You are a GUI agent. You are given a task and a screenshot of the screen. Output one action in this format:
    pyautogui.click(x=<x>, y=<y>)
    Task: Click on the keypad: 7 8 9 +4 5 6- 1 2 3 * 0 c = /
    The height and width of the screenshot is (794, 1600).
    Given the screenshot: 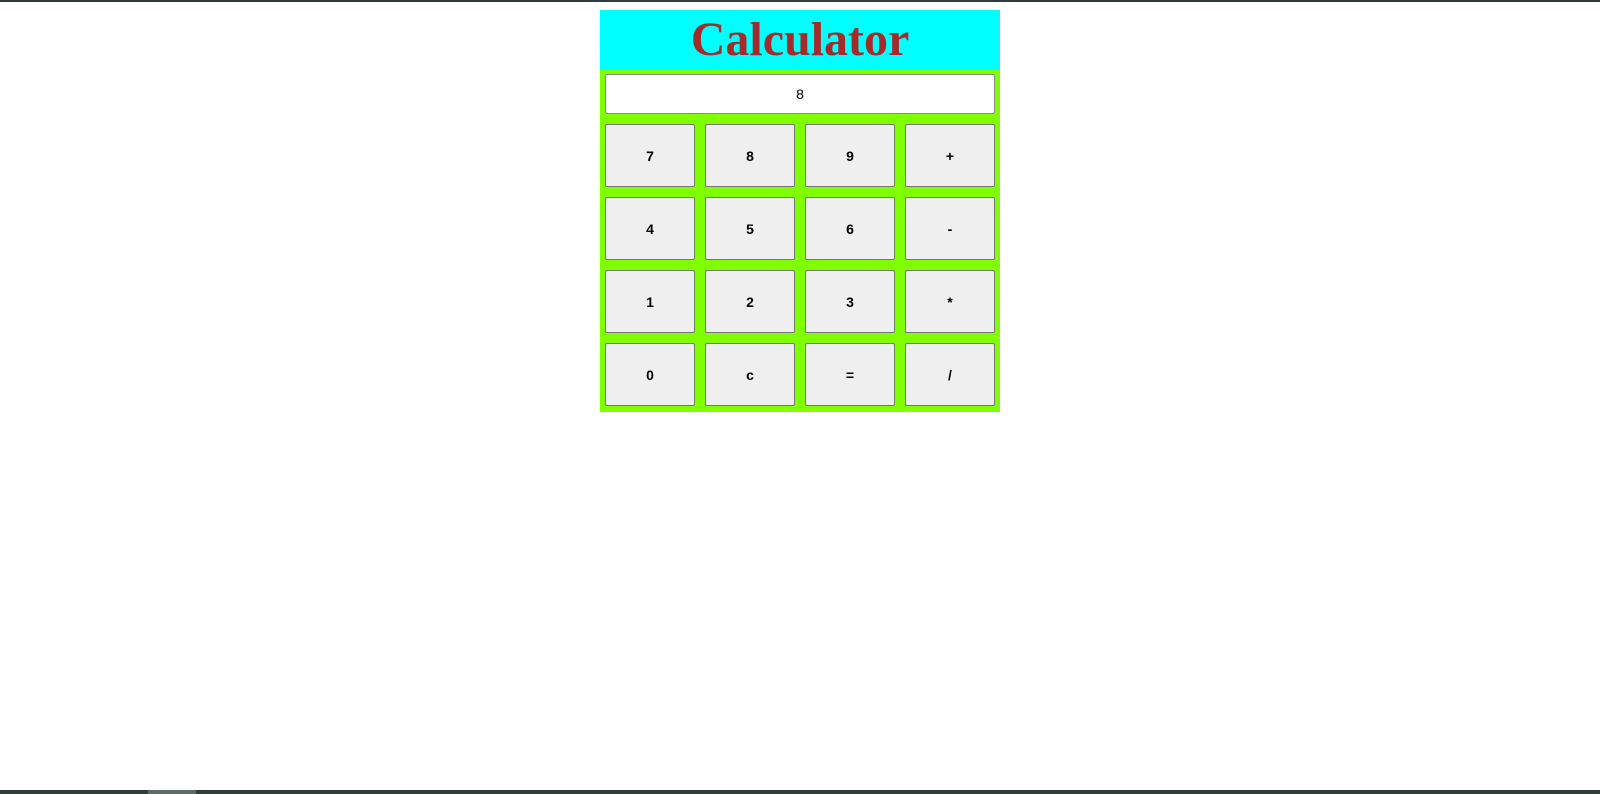 What is the action you would take?
    pyautogui.click(x=800, y=265)
    